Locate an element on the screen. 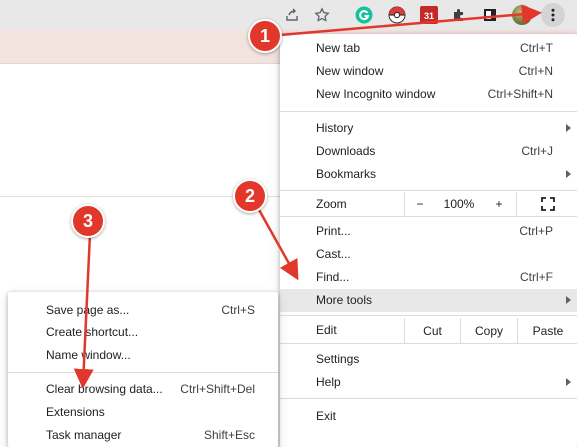  annotation-step-3-badge: 3 is located at coordinates (88, 221).